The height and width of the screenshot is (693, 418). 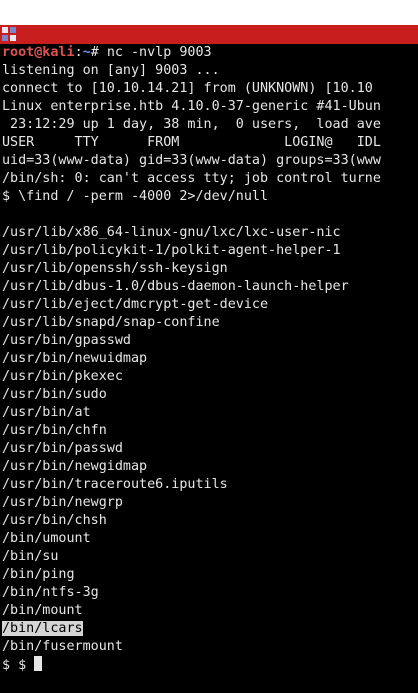 What do you see at coordinates (46, 412) in the screenshot?
I see `output-line: /usr/bin/at` at bounding box center [46, 412].